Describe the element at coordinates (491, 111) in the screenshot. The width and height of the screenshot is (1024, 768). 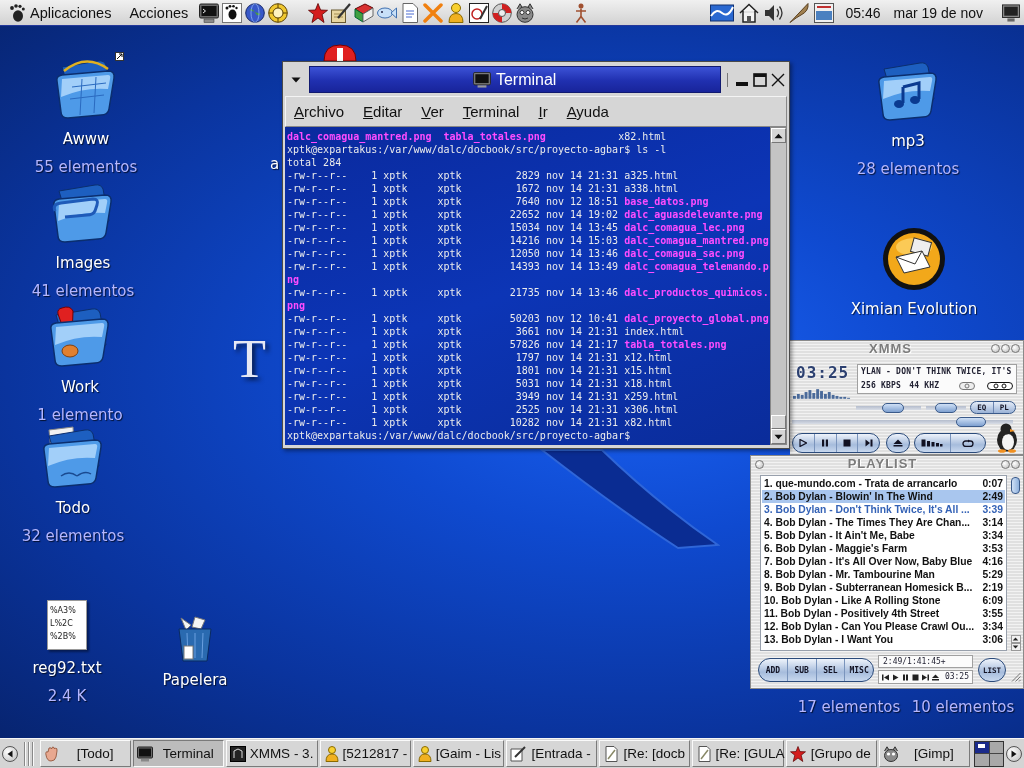
I see `menu-item: Terminal` at that location.